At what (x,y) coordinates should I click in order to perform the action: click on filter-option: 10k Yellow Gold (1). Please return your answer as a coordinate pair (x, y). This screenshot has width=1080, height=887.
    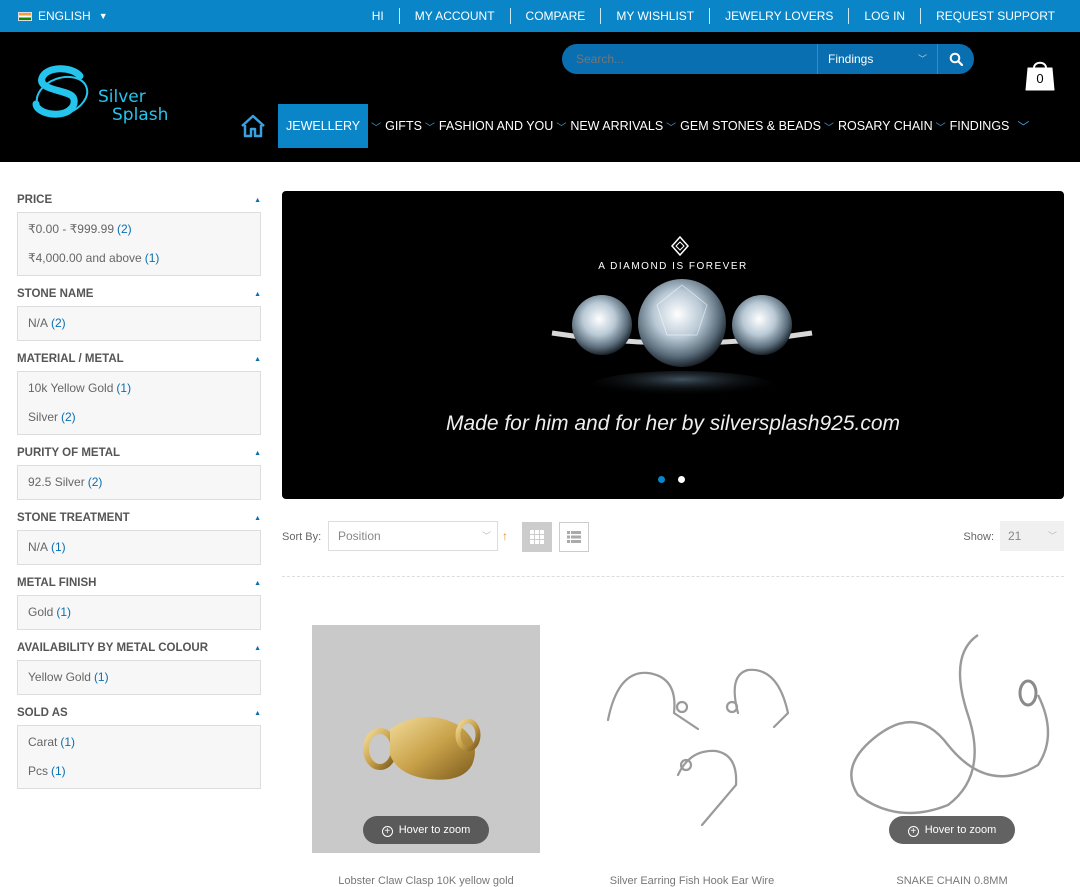
    Looking at the image, I should click on (139, 388).